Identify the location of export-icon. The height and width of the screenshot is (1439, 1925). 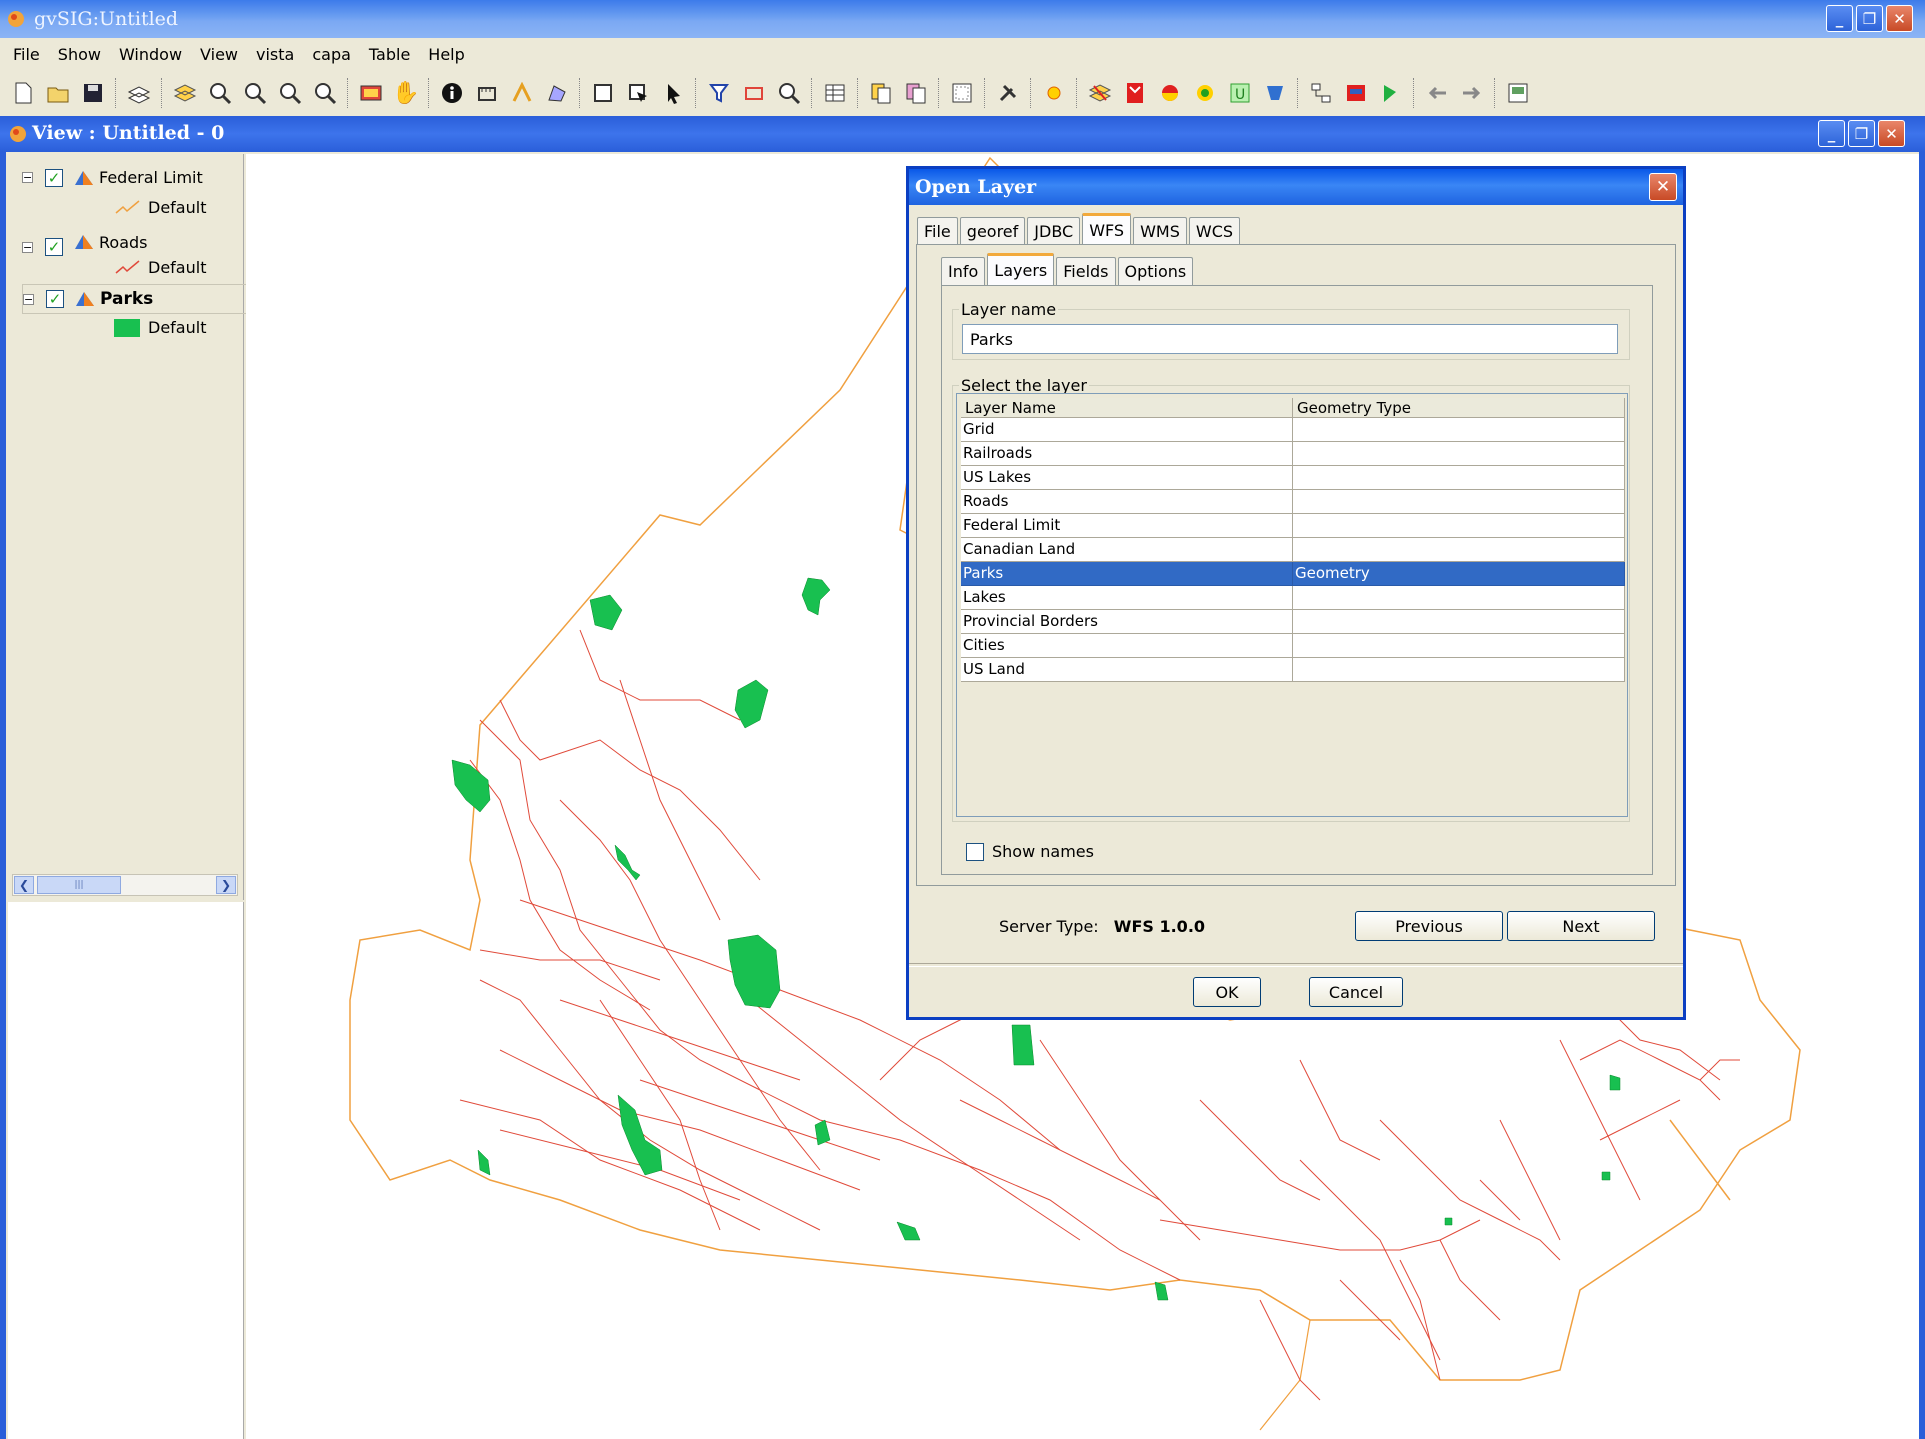
(1518, 93).